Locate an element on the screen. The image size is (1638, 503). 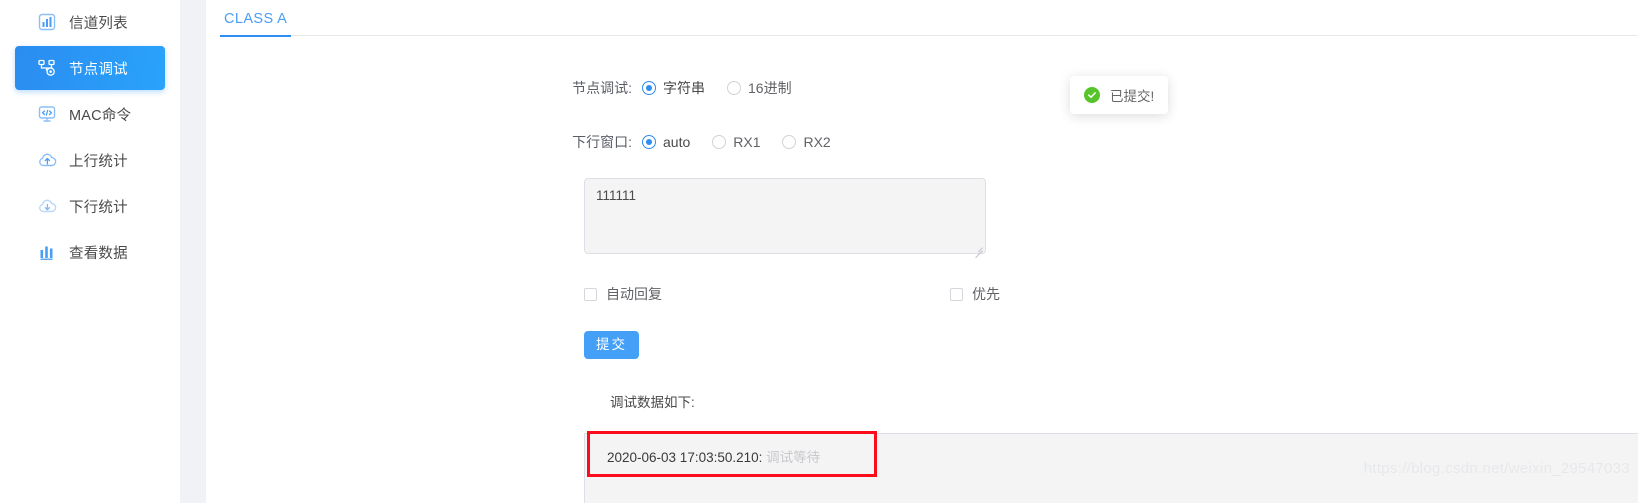
log-message: 调试等待 is located at coordinates (793, 457).